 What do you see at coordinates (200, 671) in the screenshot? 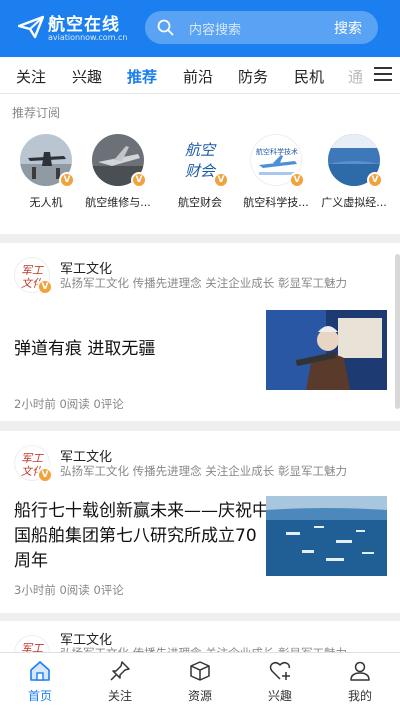
I see `box-icon` at bounding box center [200, 671].